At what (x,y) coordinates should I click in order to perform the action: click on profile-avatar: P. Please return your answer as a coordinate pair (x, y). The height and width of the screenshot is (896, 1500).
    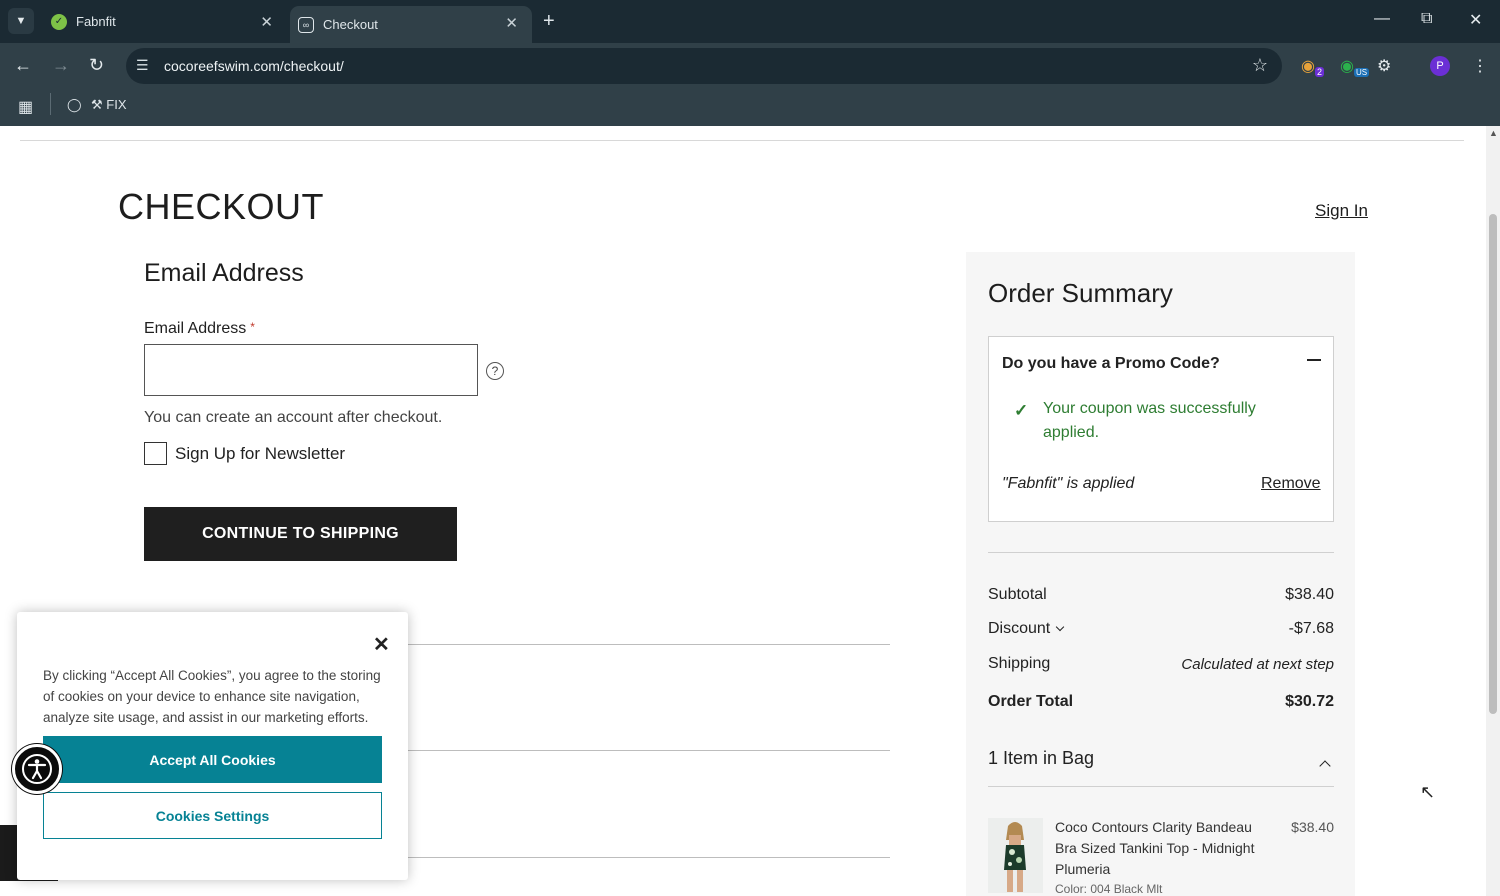
    Looking at the image, I should click on (1440, 66).